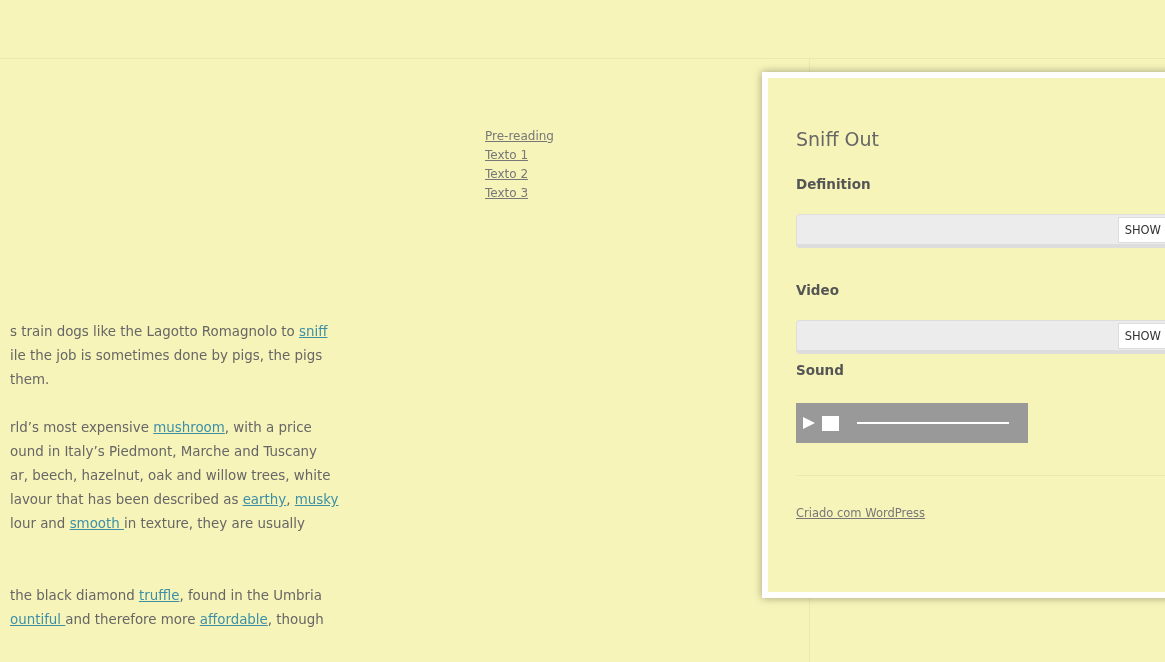  I want to click on word-link: ountiful, so click(38, 619).